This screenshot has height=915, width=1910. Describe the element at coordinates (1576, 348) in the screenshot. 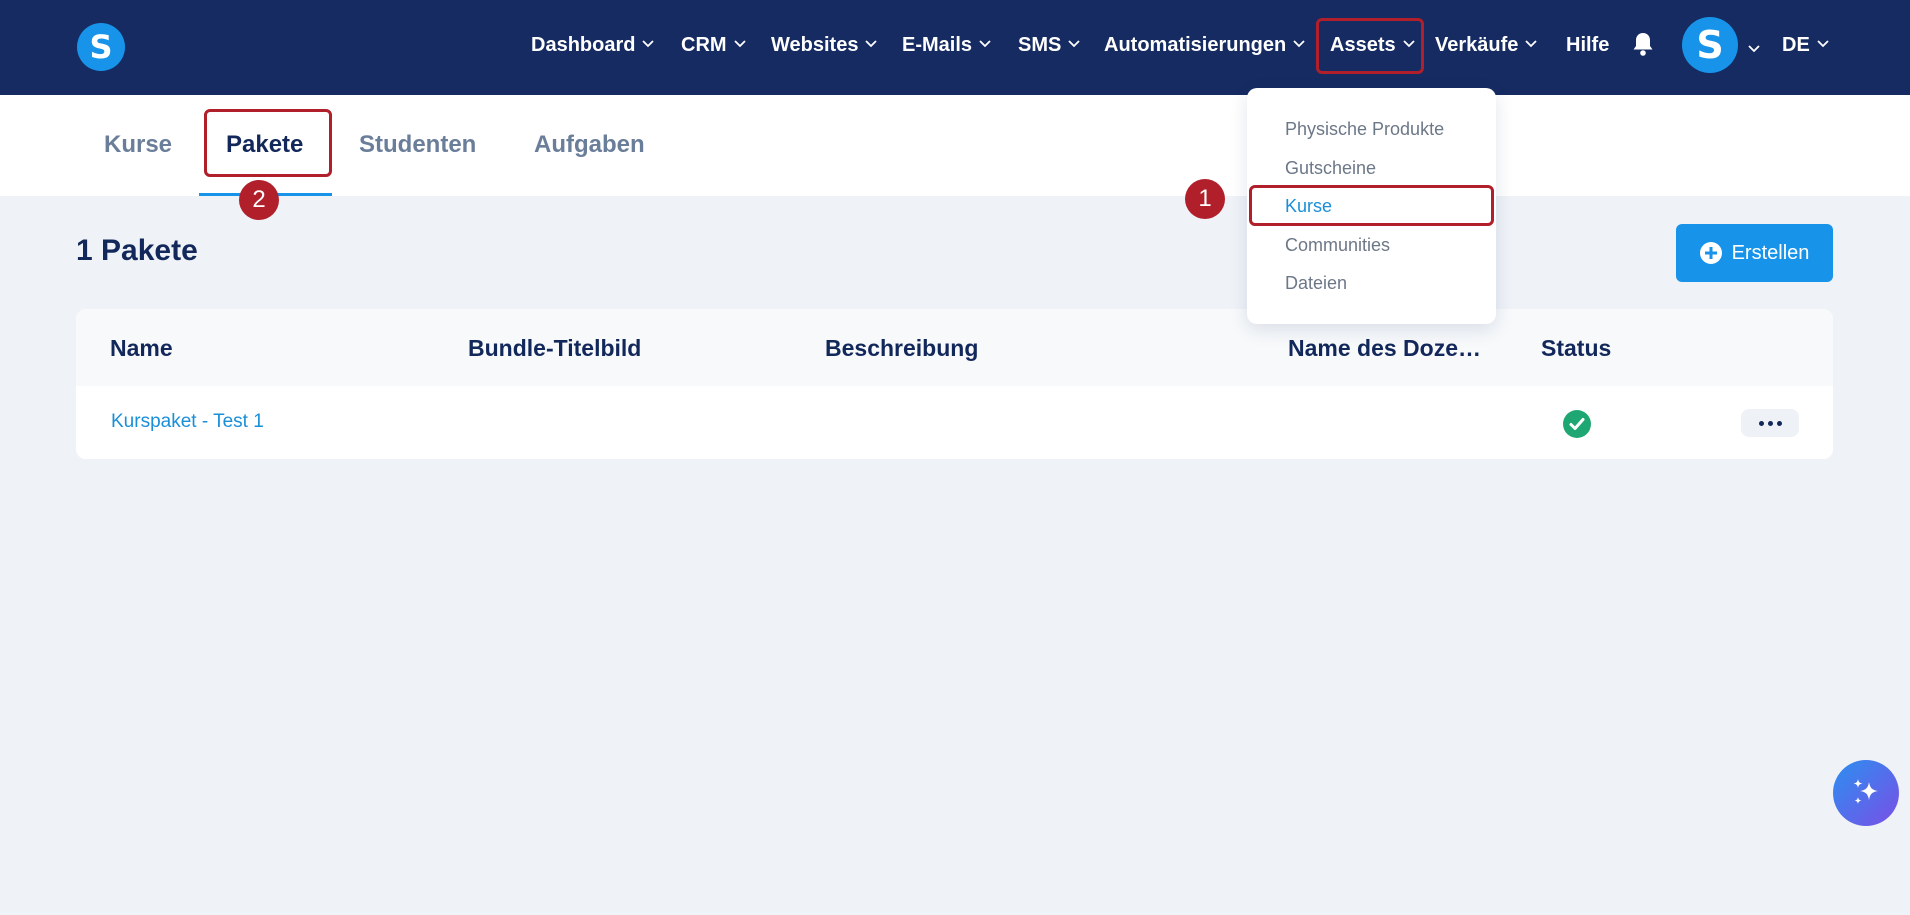

I see `column-header-status: Status` at that location.